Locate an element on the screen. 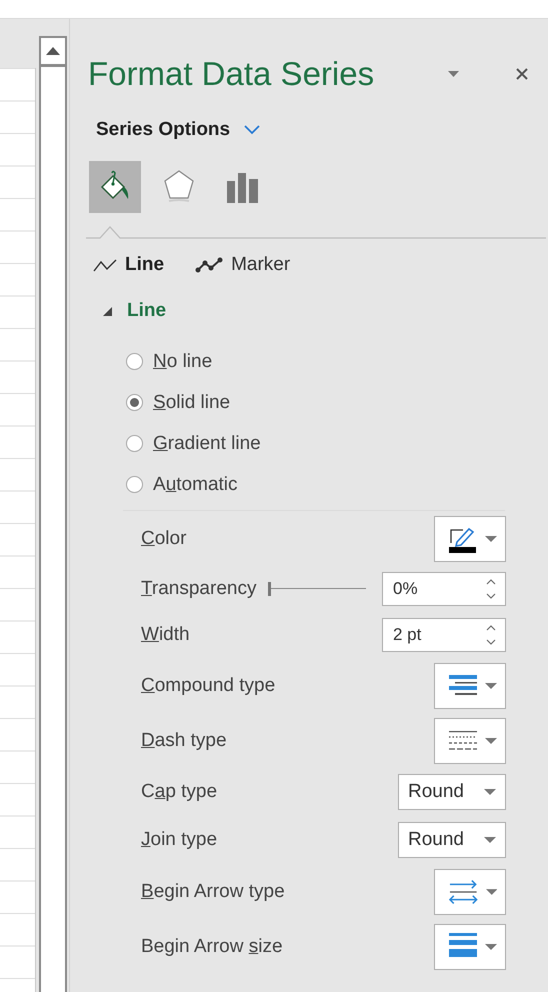  radio-label: No line is located at coordinates (182, 361).